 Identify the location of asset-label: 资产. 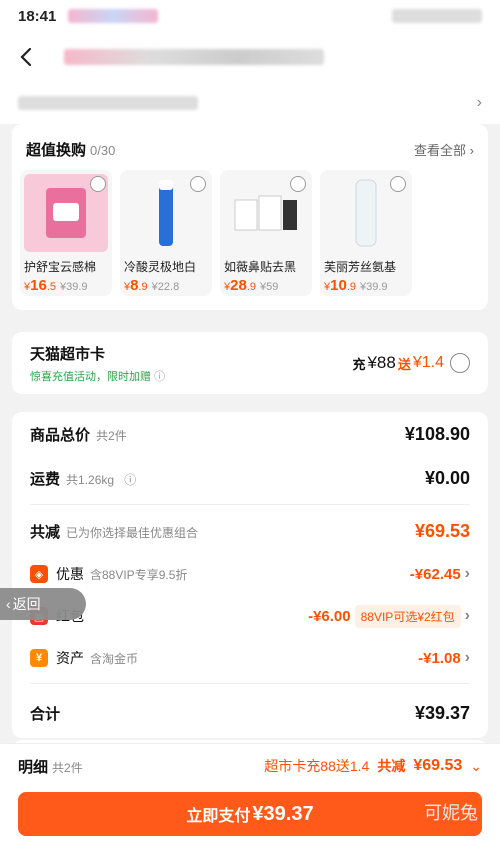
(70, 658).